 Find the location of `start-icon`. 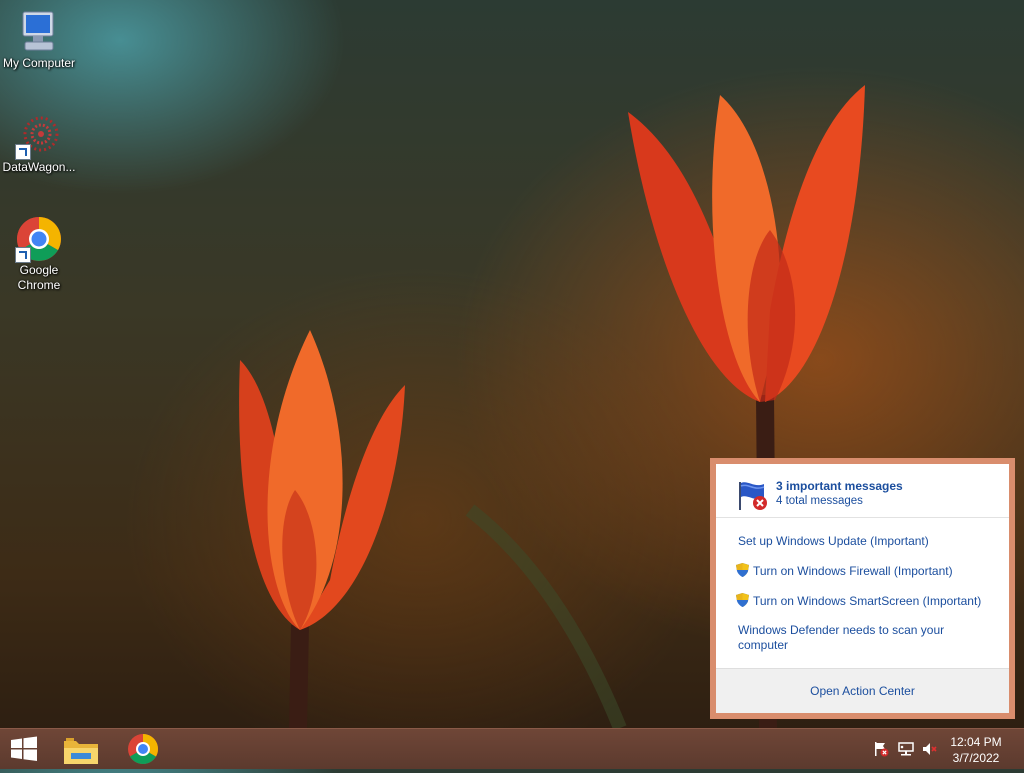

start-icon is located at coordinates (24, 748).